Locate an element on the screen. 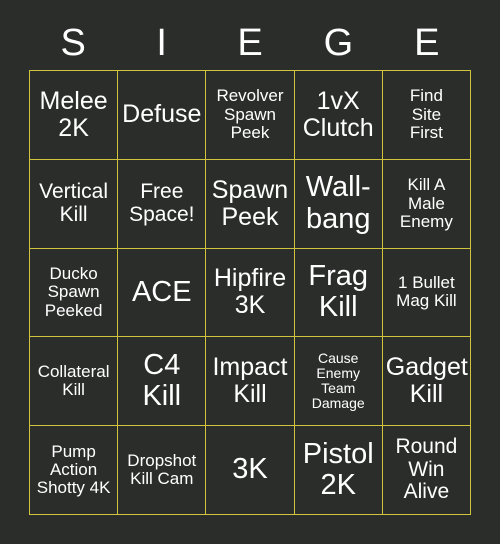  bingo-cell-label: Kill A Male Enemy is located at coordinates (426, 203).